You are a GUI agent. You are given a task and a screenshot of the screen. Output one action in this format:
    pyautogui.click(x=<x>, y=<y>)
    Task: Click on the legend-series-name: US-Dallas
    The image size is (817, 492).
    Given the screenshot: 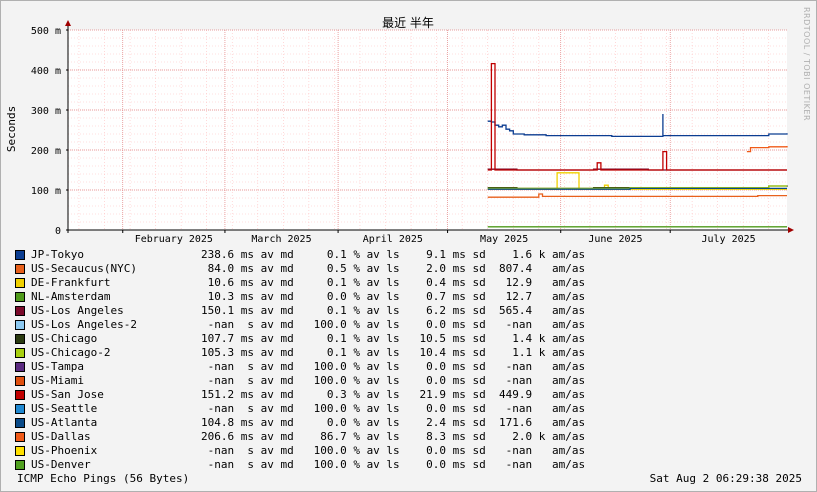 What is the action you would take?
    pyautogui.click(x=61, y=436)
    